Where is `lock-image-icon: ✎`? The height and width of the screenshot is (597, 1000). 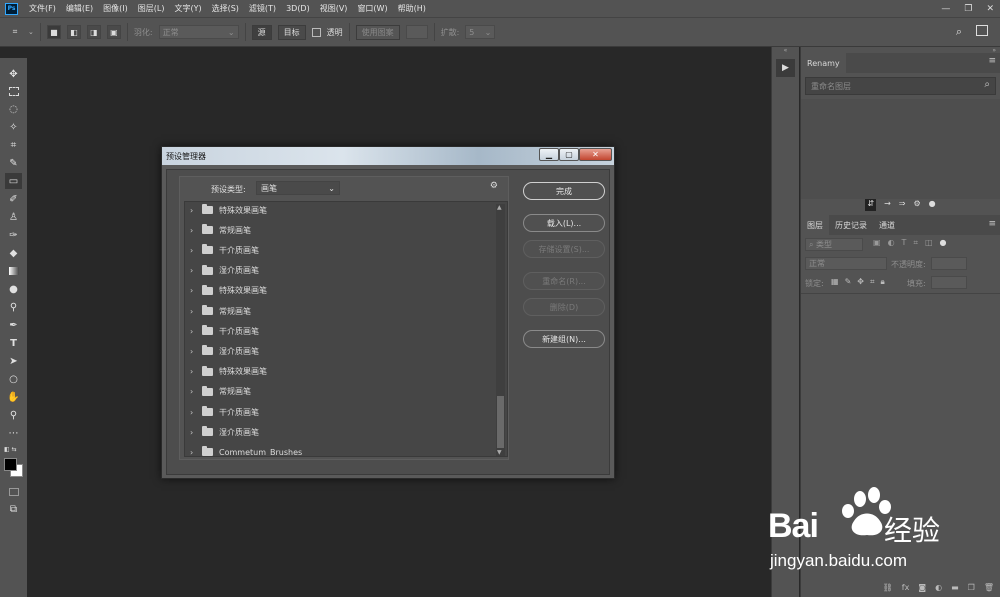
lock-image-icon: ✎ is located at coordinates (848, 282).